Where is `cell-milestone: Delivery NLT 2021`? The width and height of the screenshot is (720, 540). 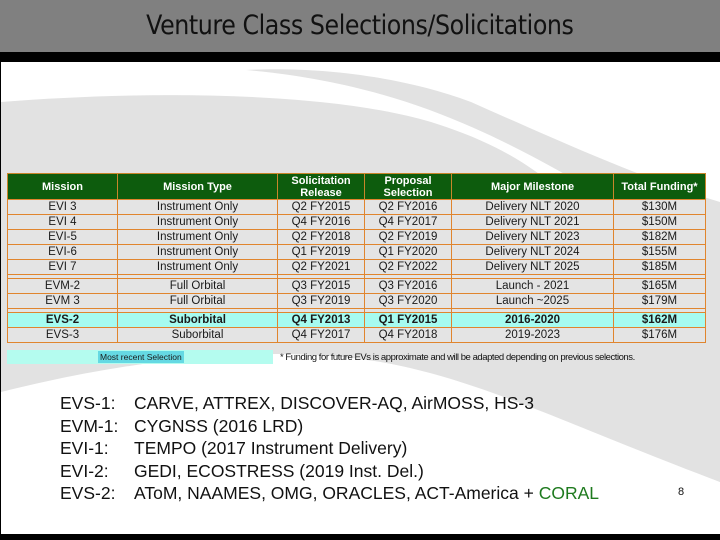 cell-milestone: Delivery NLT 2021 is located at coordinates (532, 222).